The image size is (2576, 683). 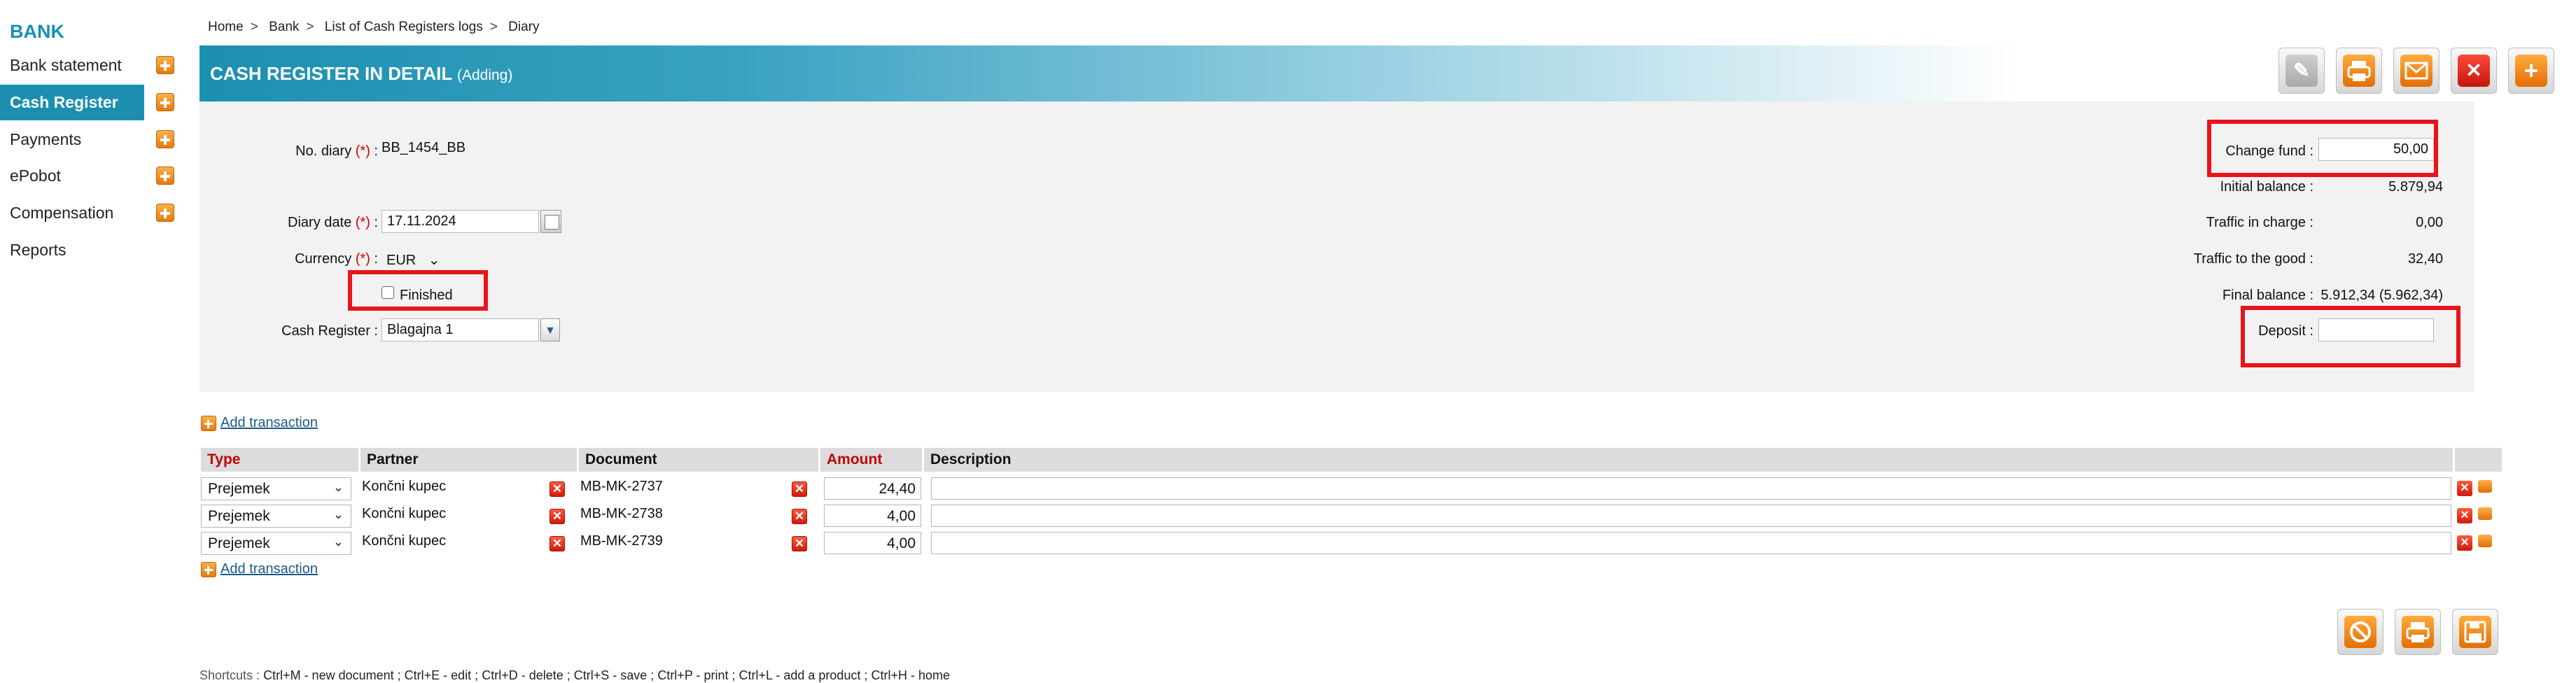 I want to click on document-cell: MB-MK-2739, so click(x=621, y=541).